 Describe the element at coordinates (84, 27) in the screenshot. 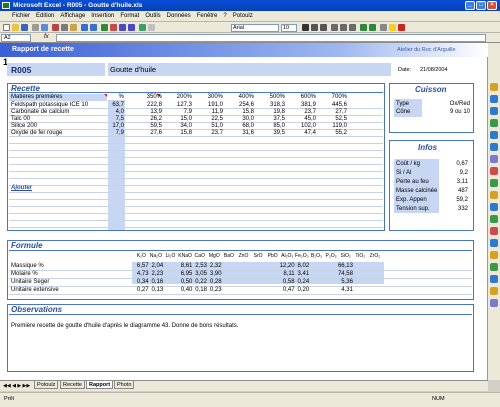

I see `undo-icon` at that location.